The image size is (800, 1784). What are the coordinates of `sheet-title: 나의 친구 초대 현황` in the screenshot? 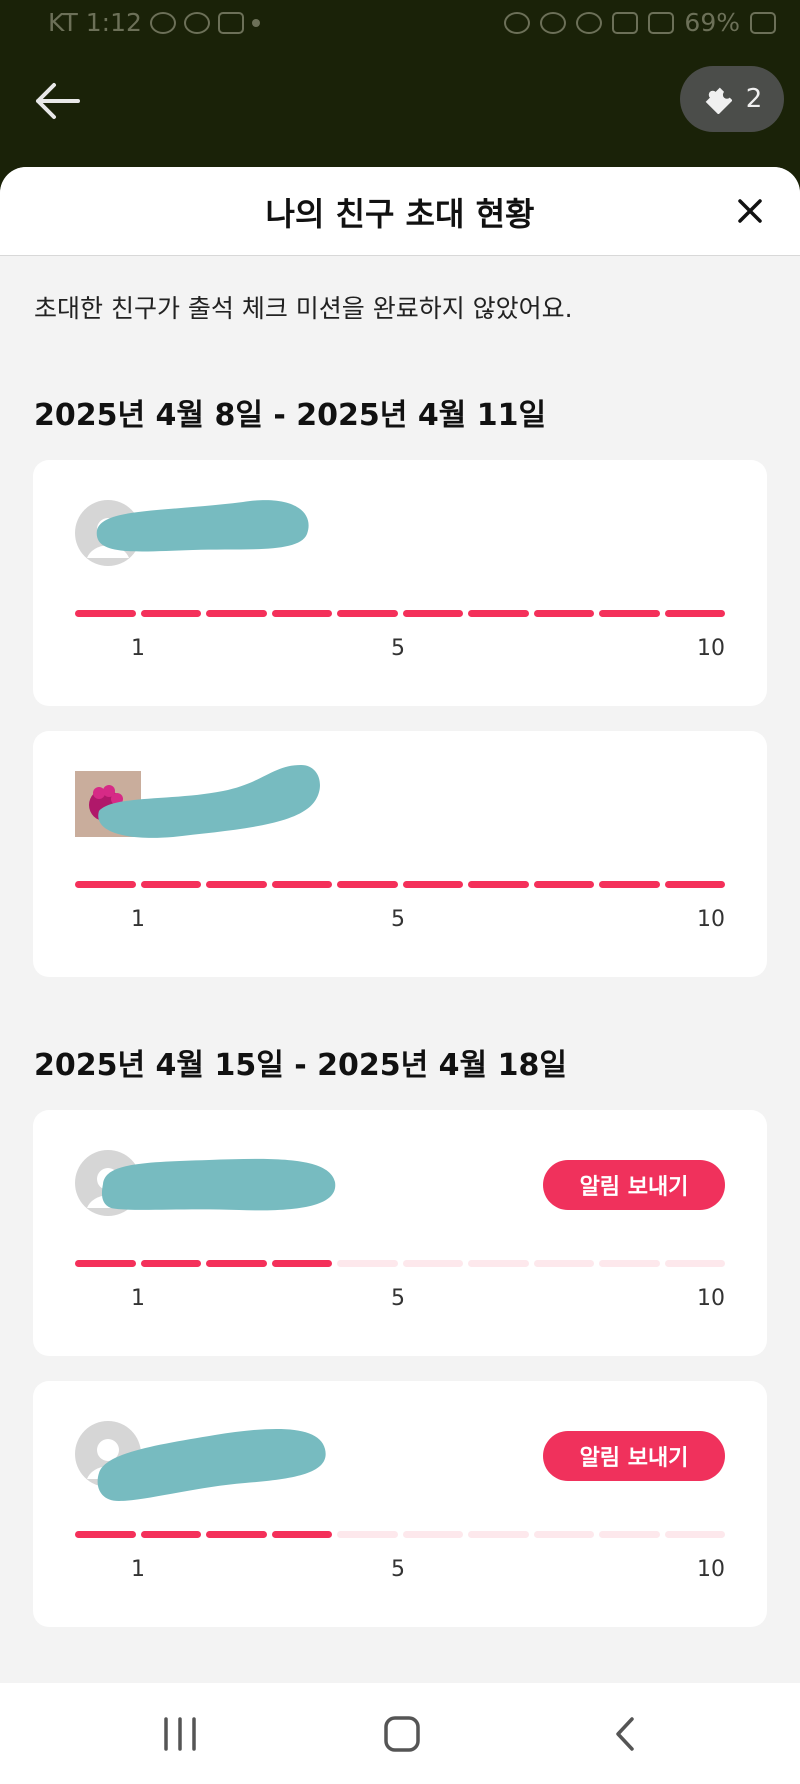 It's located at (400, 214).